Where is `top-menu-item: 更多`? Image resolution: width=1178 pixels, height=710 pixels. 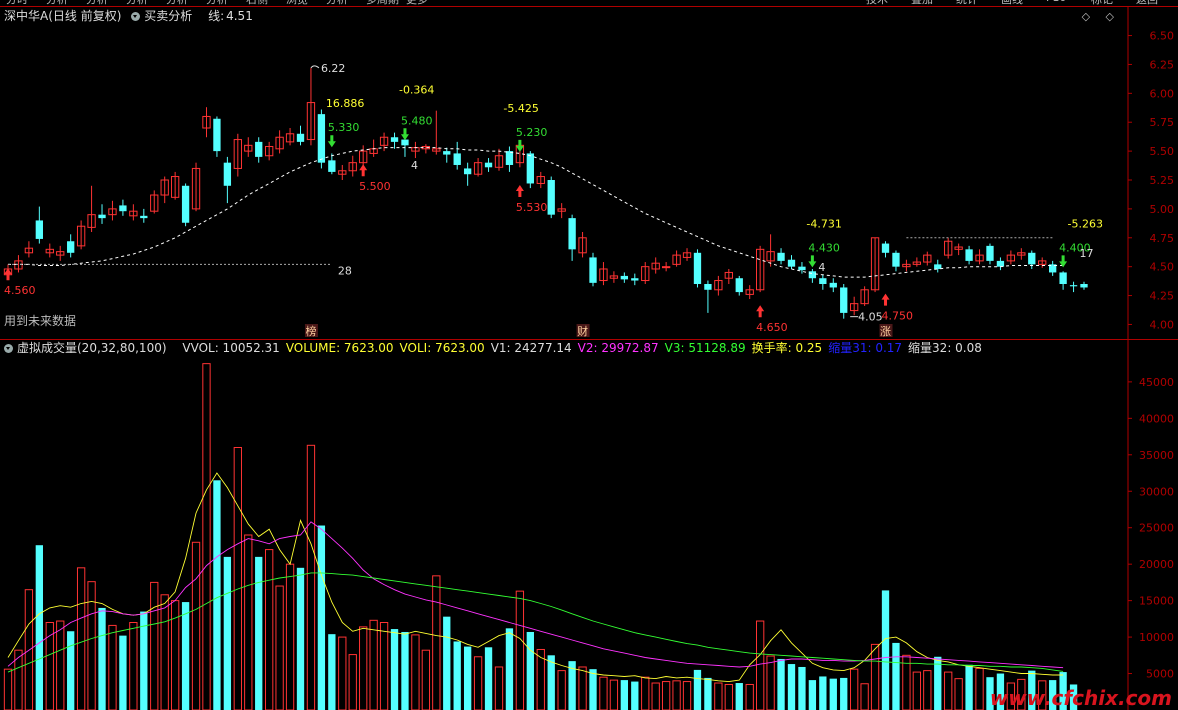 top-menu-item: 更多 is located at coordinates (417, 3).